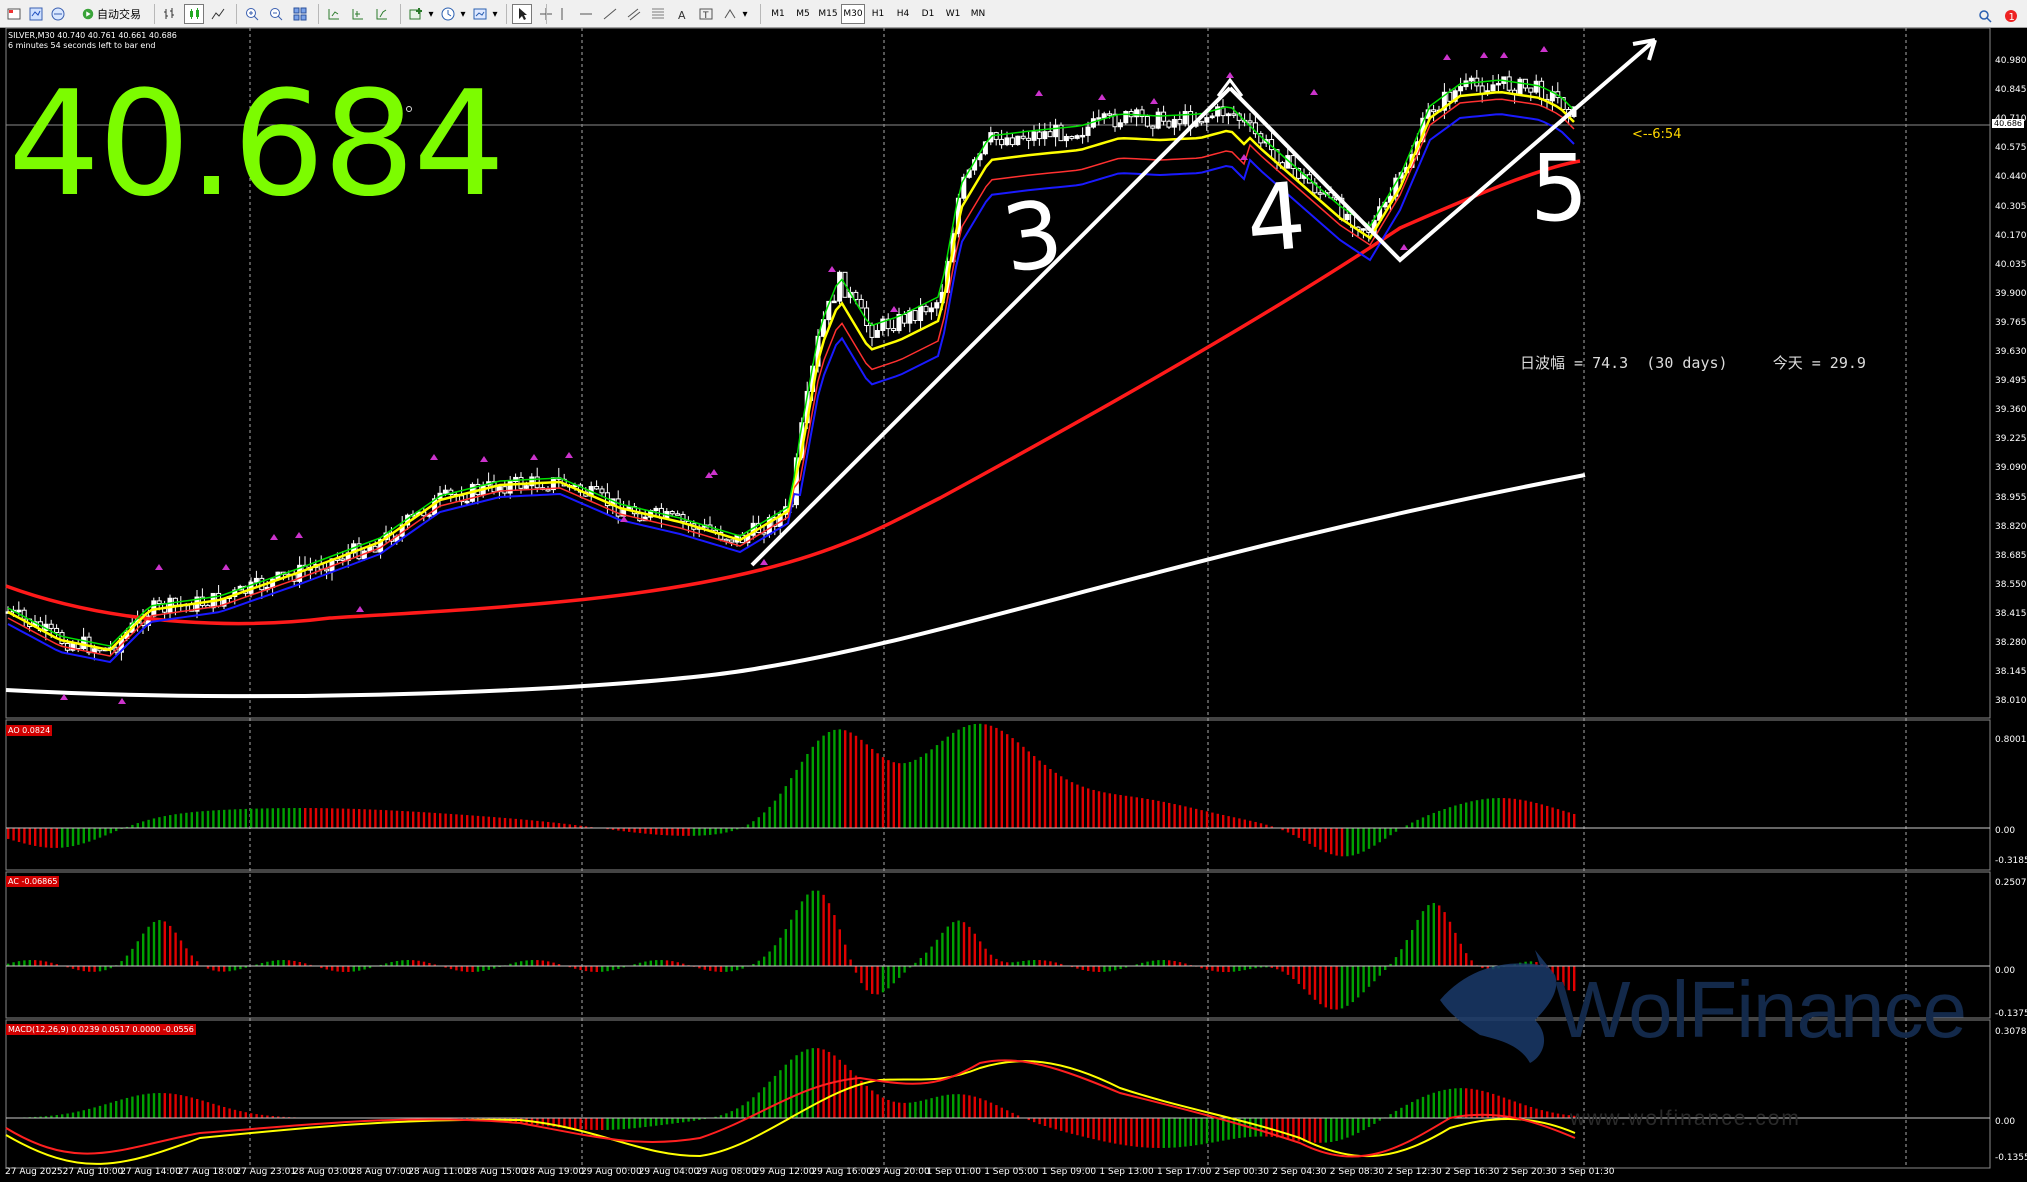 The image size is (2027, 1182). Describe the element at coordinates (928, 14) in the screenshot. I see `timeframe-d1: D1` at that location.